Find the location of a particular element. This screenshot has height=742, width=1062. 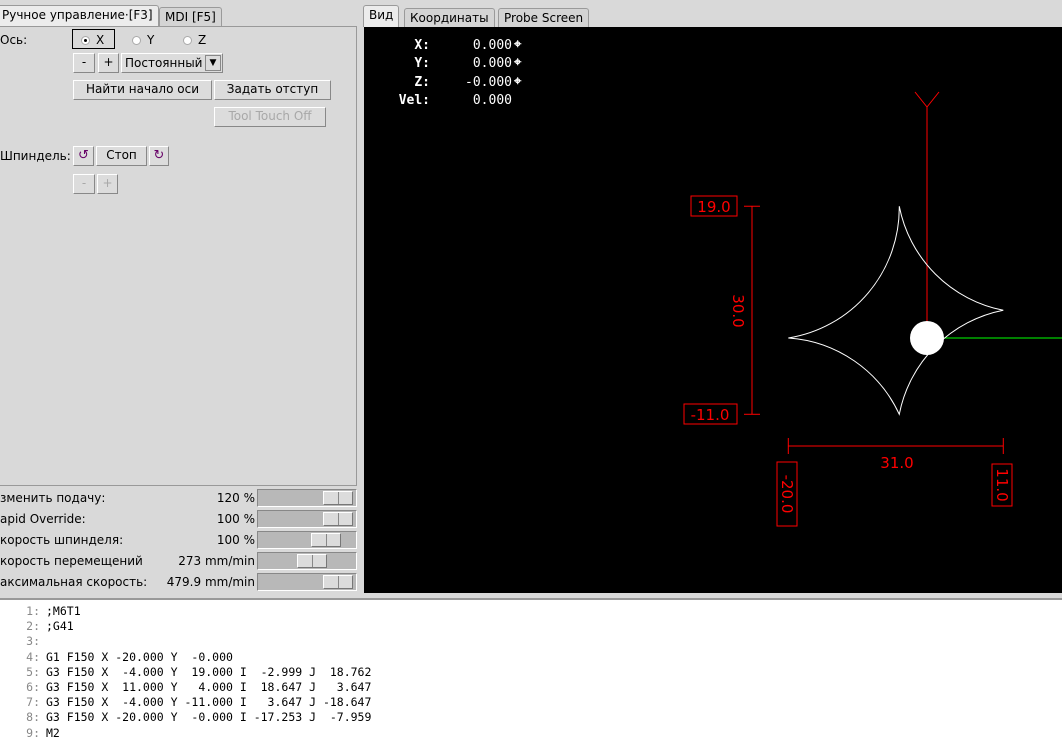

line-text: ;G41 is located at coordinates (60, 626).